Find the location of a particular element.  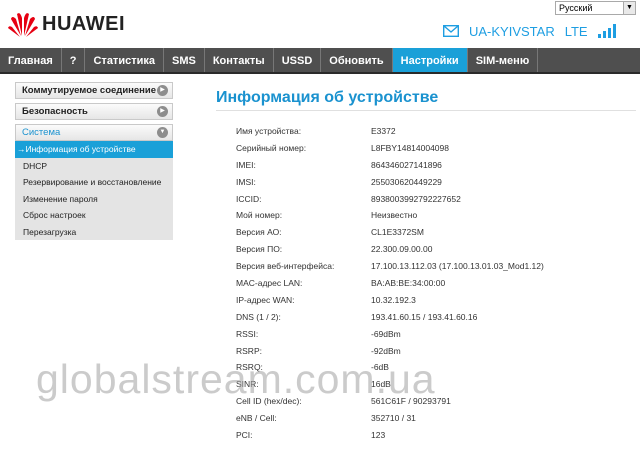

status-bar: UA-KYIVSTAR LTE is located at coordinates (529, 31).